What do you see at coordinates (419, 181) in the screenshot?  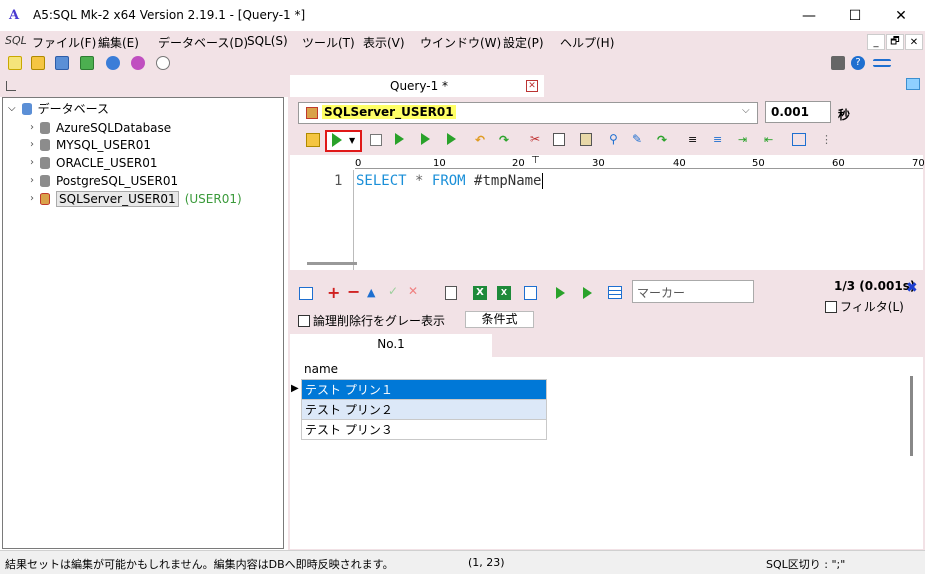 I see `sql-operator: *` at bounding box center [419, 181].